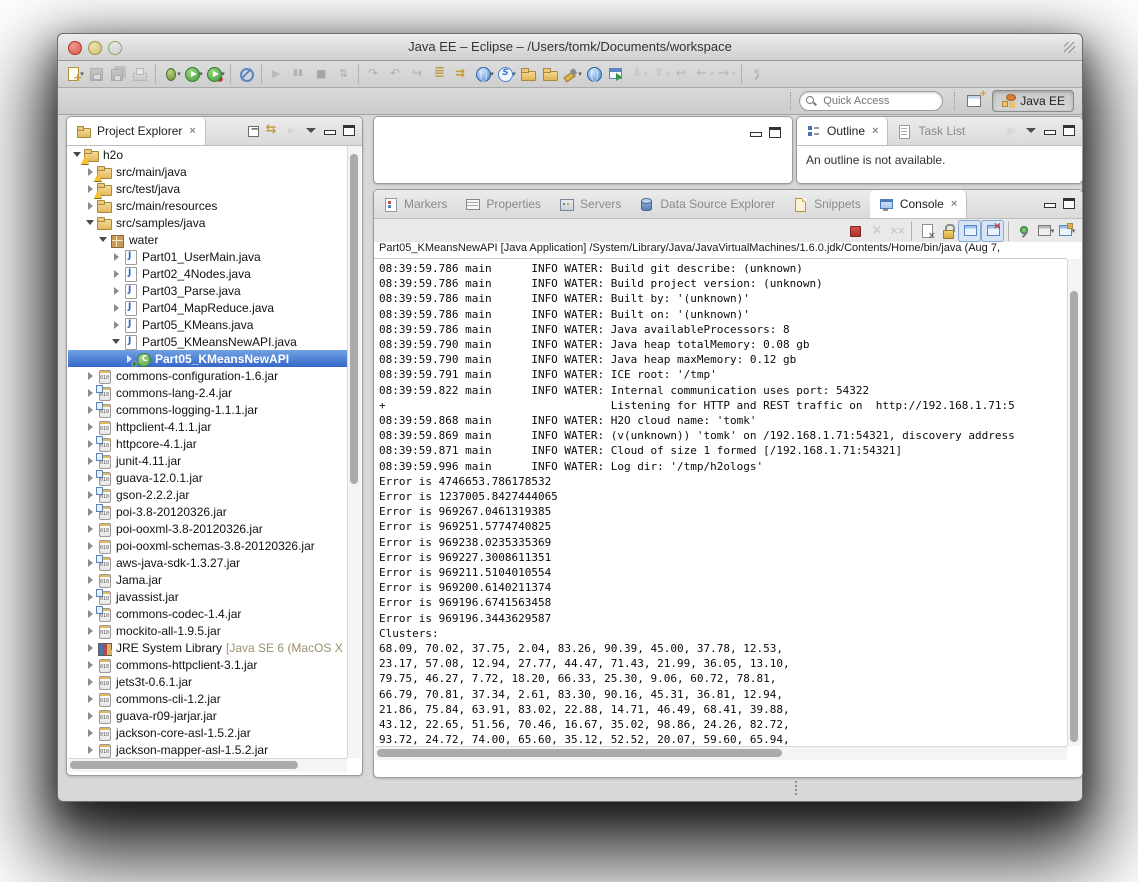 This screenshot has width=1138, height=882. What do you see at coordinates (707, 204) in the screenshot?
I see `tab-data-source-explorer: Data Source Explorer` at bounding box center [707, 204].